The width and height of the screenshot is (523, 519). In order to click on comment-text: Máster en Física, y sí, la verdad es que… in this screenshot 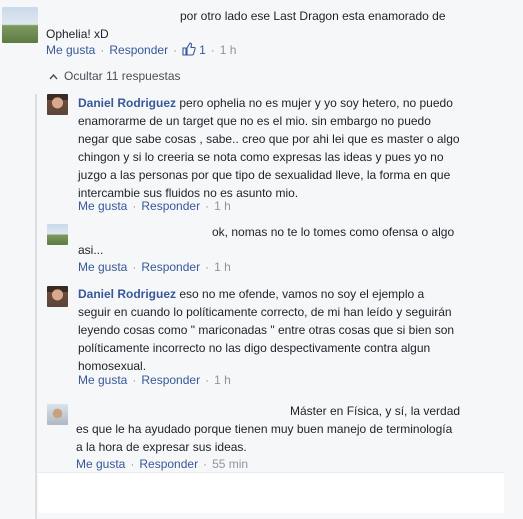, I will do `click(268, 429)`.